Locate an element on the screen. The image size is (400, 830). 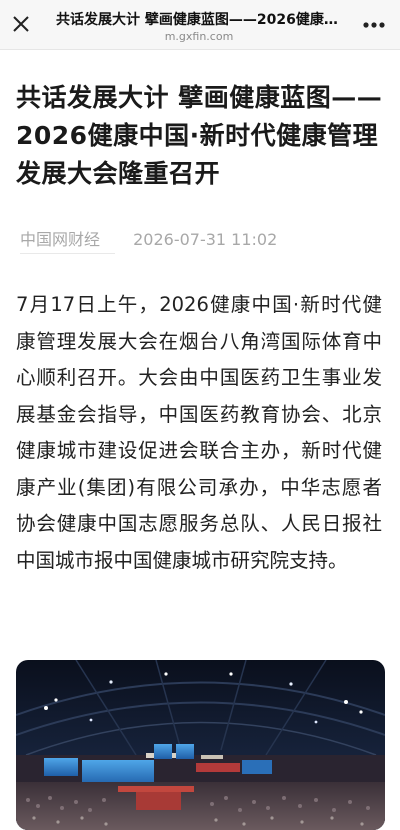
close-icon is located at coordinates (21, 24).